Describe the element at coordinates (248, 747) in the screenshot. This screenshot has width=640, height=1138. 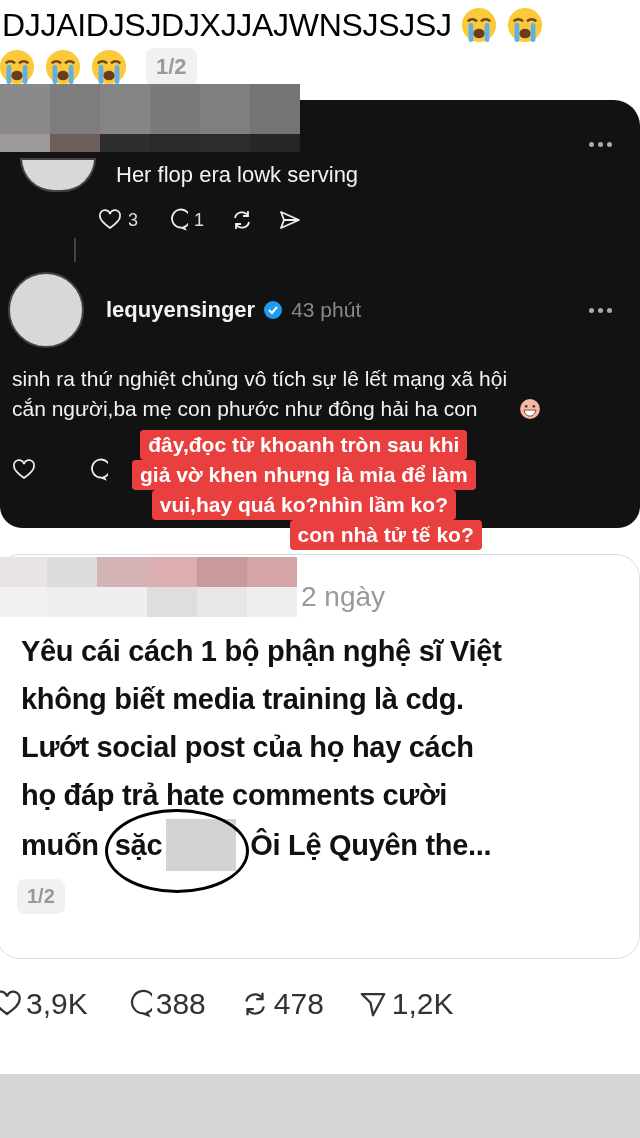
I see `post-text: Lướt social post của họ hay cách` at that location.